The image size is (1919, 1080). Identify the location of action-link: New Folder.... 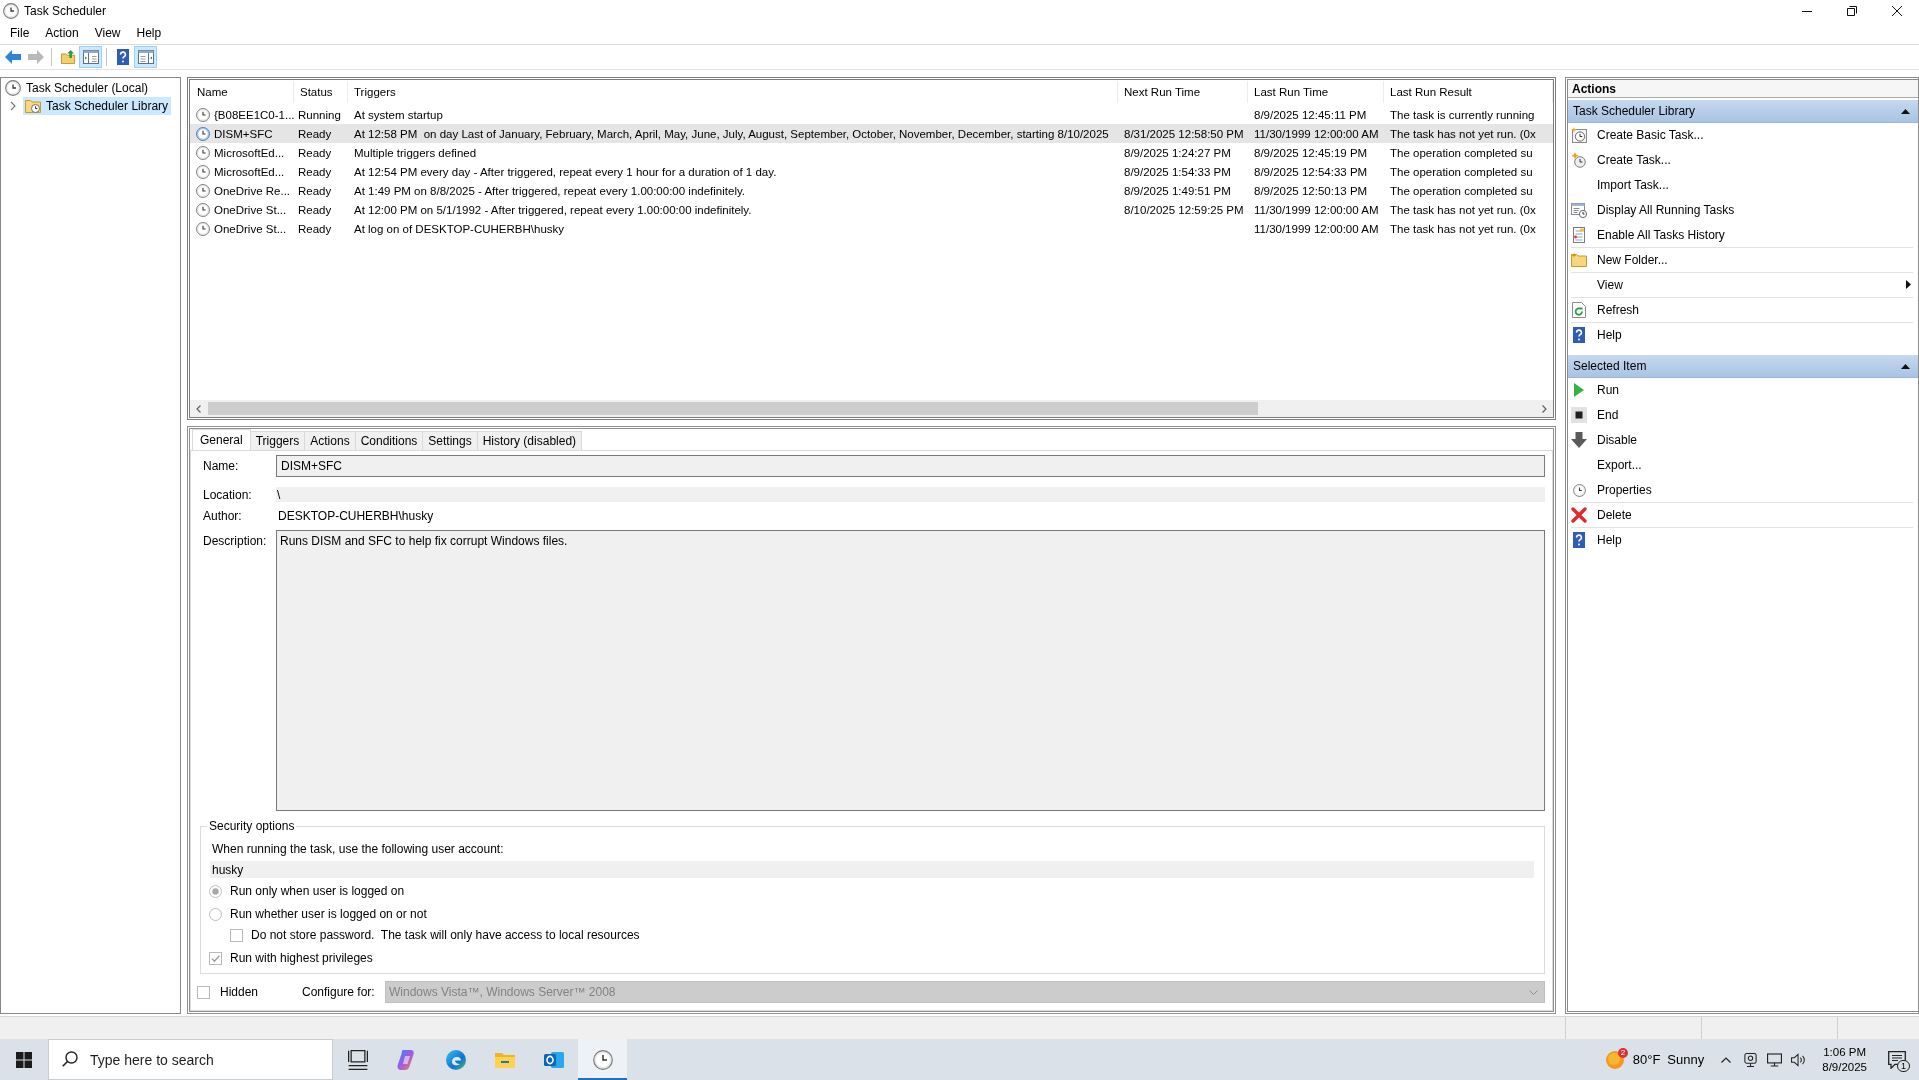
(1742, 260).